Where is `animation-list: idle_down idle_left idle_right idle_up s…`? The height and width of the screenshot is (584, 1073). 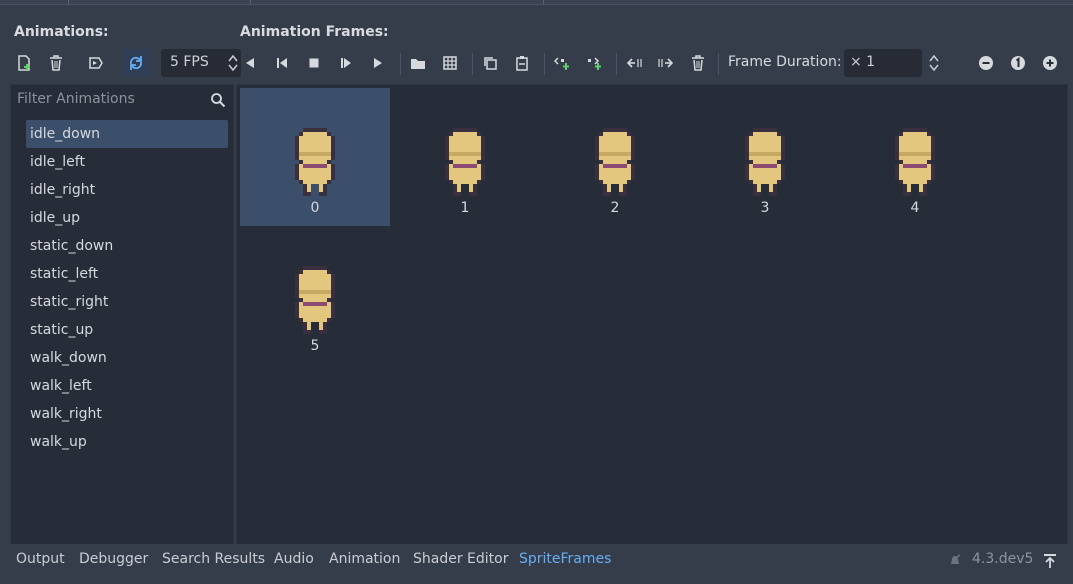
animation-list: idle_down idle_left idle_right idle_up s… is located at coordinates (127, 288).